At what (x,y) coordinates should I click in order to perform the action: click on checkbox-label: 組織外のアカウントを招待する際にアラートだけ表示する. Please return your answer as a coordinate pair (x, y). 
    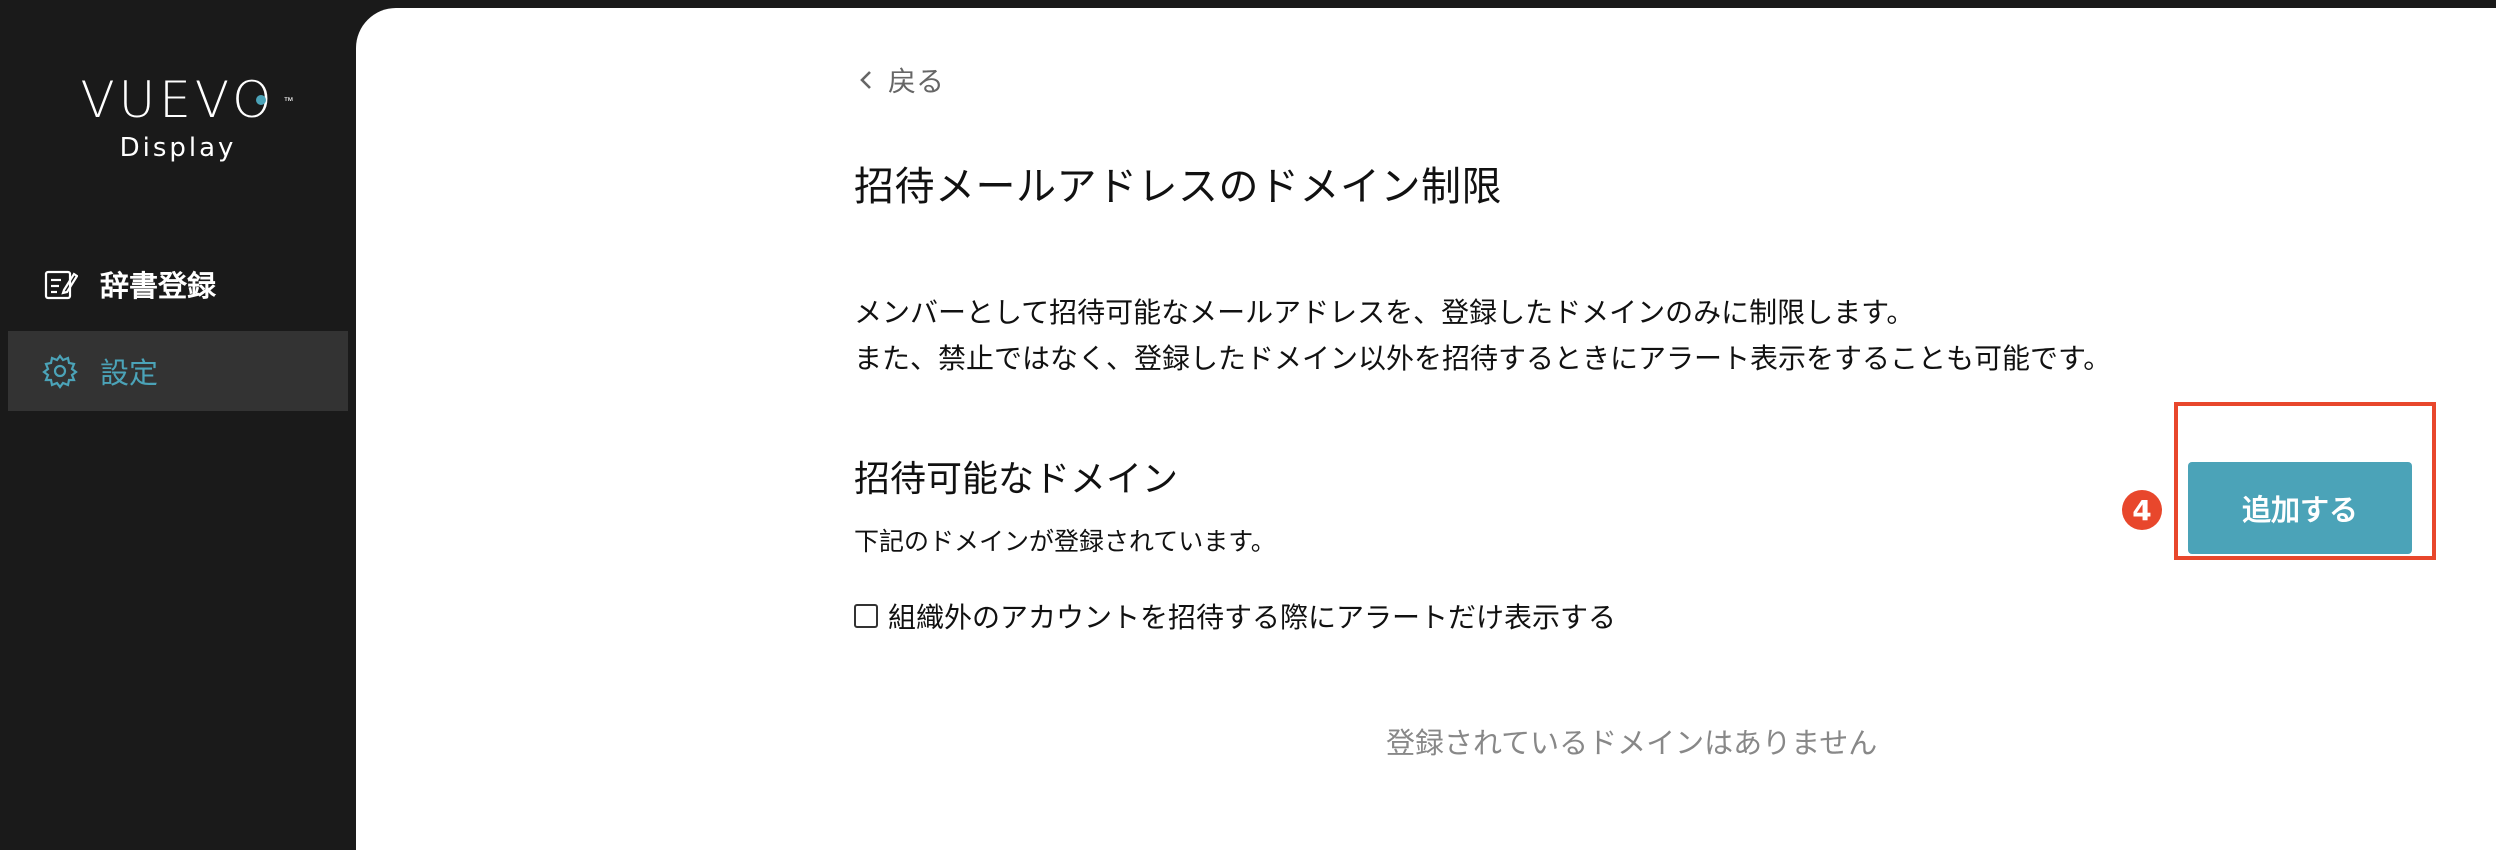
    Looking at the image, I should click on (1252, 617).